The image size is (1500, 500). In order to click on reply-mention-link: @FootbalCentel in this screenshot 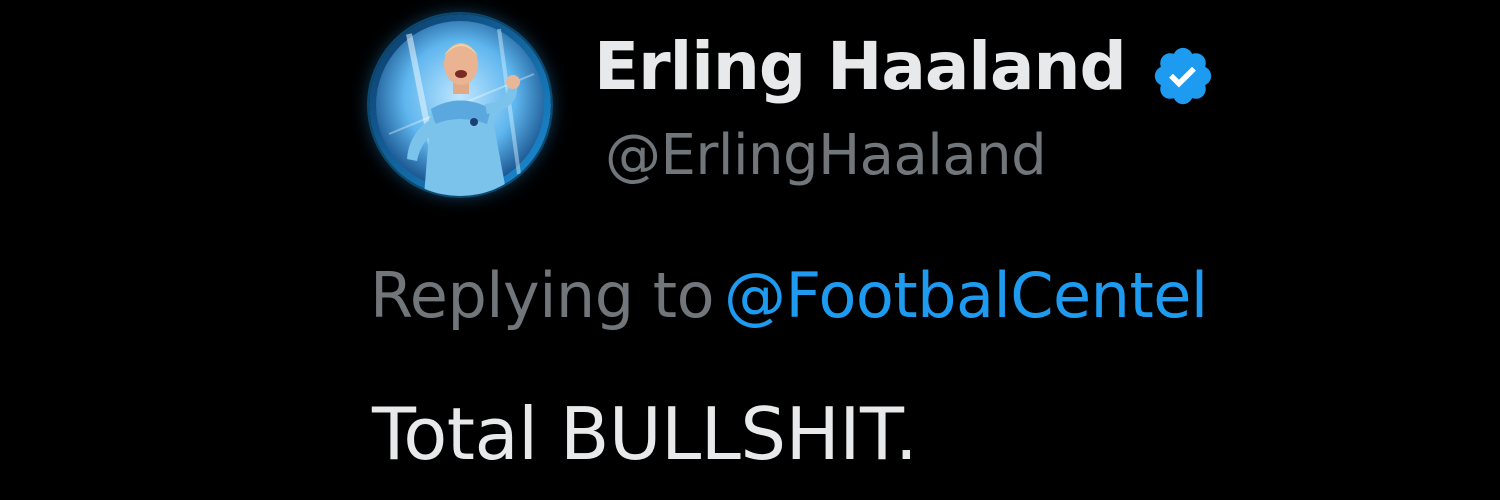, I will do `click(966, 295)`.